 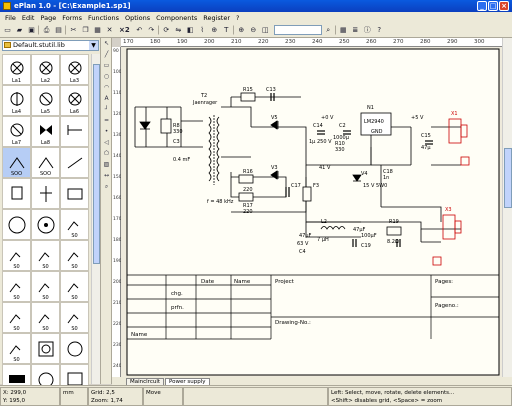 What do you see at coordinates (48, 18) in the screenshot?
I see `menu-page: Page` at bounding box center [48, 18].